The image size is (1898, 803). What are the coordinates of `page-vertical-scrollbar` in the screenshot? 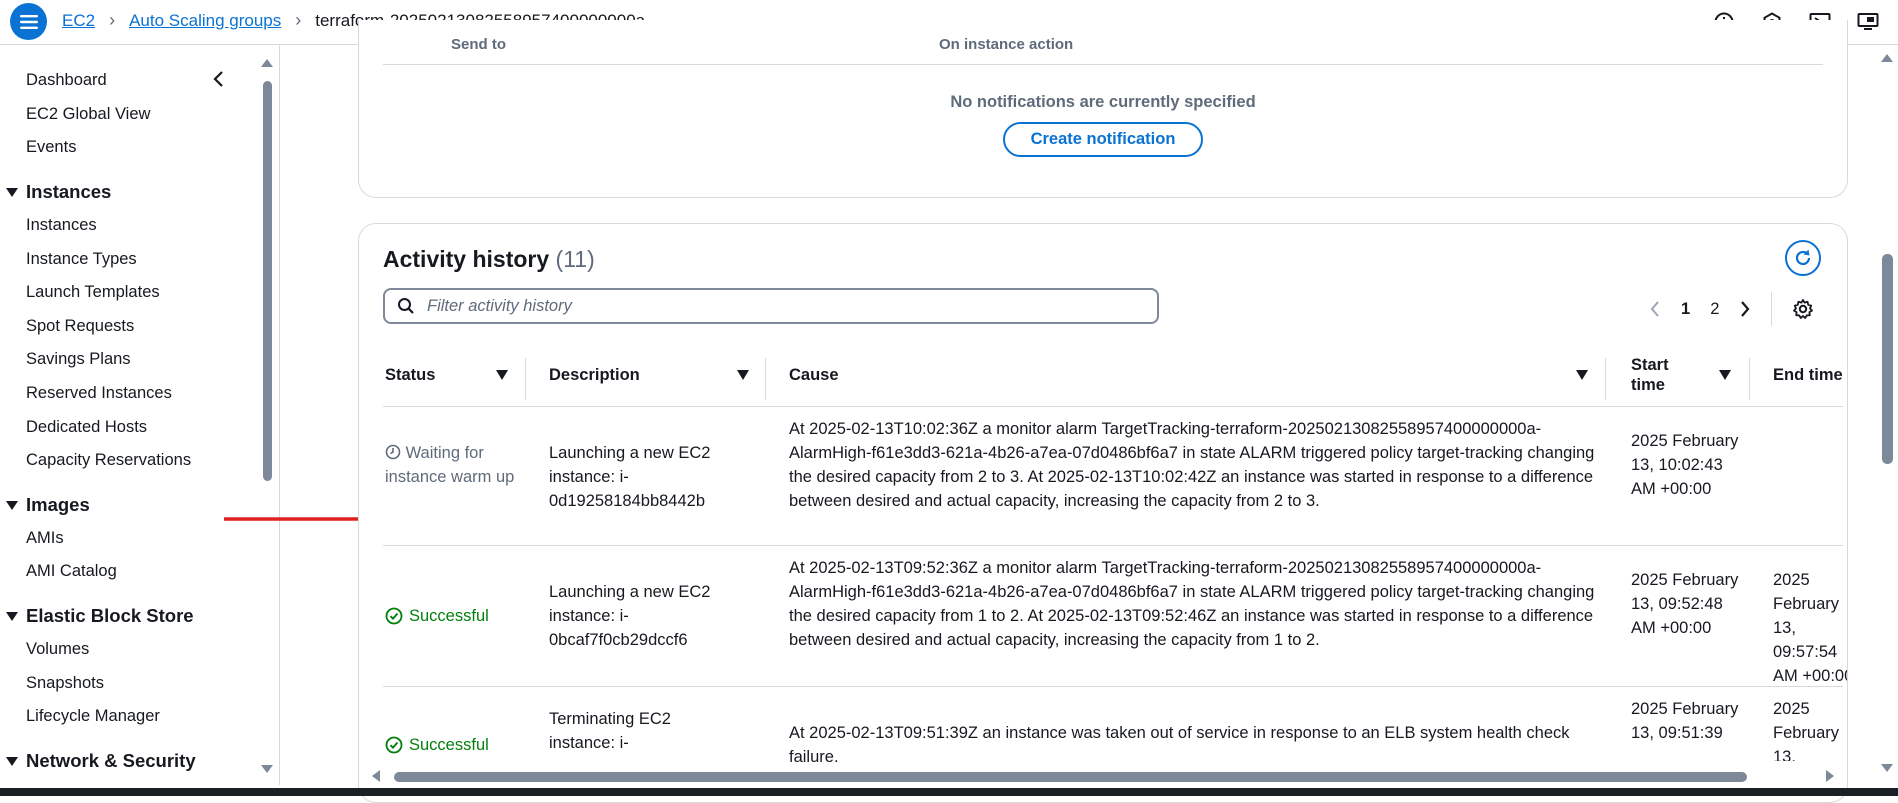 It's located at (1887, 359).